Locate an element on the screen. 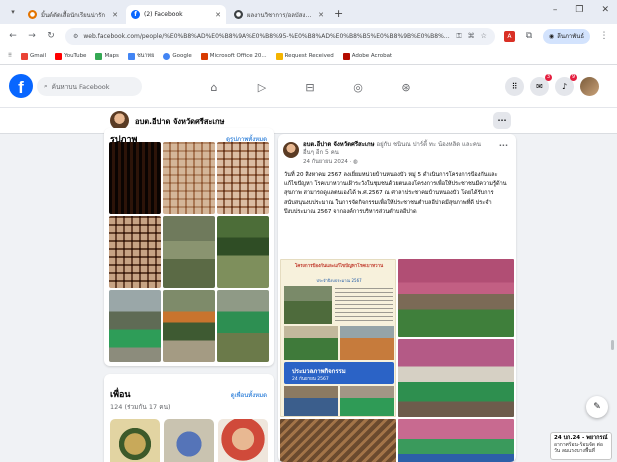  marketplace-icon: ⊟ is located at coordinates (310, 87).